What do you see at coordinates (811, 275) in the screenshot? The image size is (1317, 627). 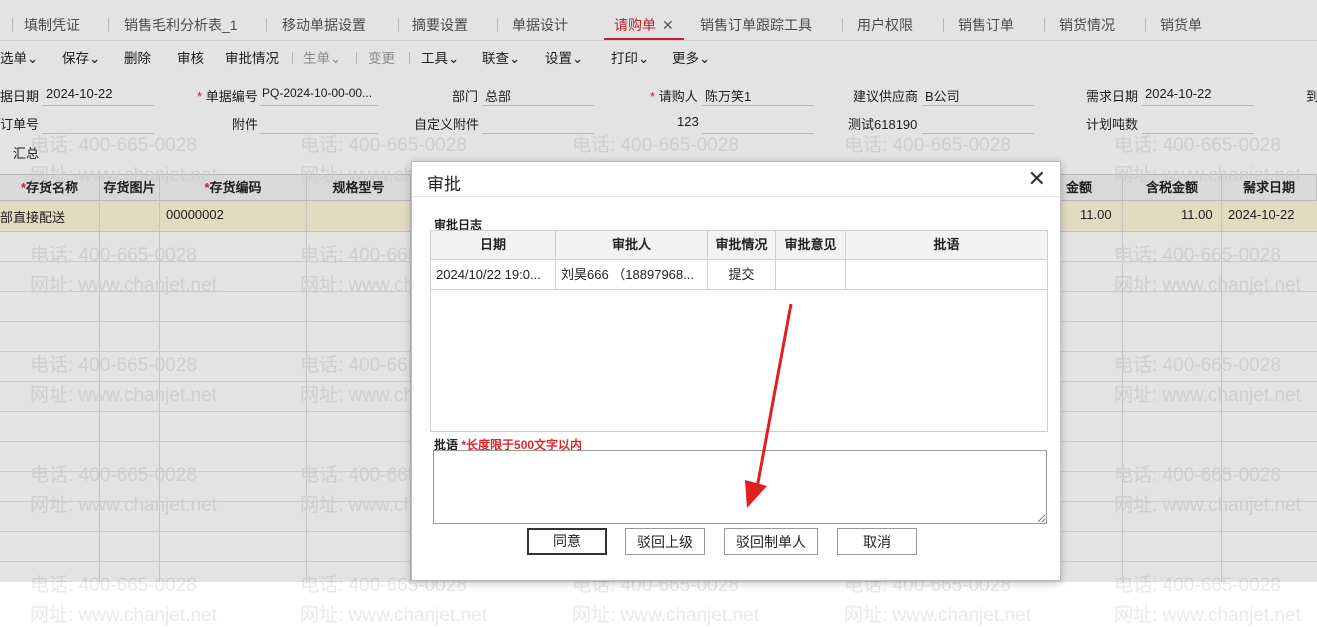 I see `log-cell-opinion` at bounding box center [811, 275].